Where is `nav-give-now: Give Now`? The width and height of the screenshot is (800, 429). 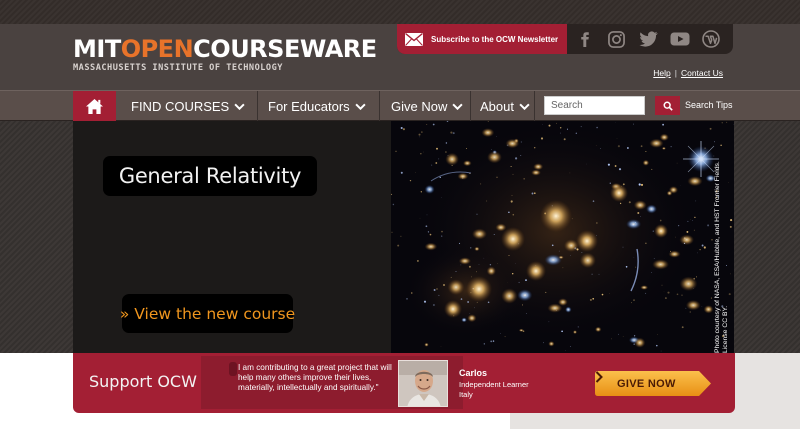
nav-give-now: Give Now is located at coordinates (427, 106).